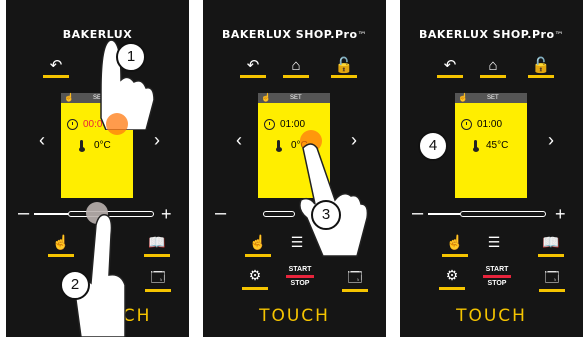 This screenshot has height=337, width=587. Describe the element at coordinates (75, 285) in the screenshot. I see `callout-2: 2` at that location.